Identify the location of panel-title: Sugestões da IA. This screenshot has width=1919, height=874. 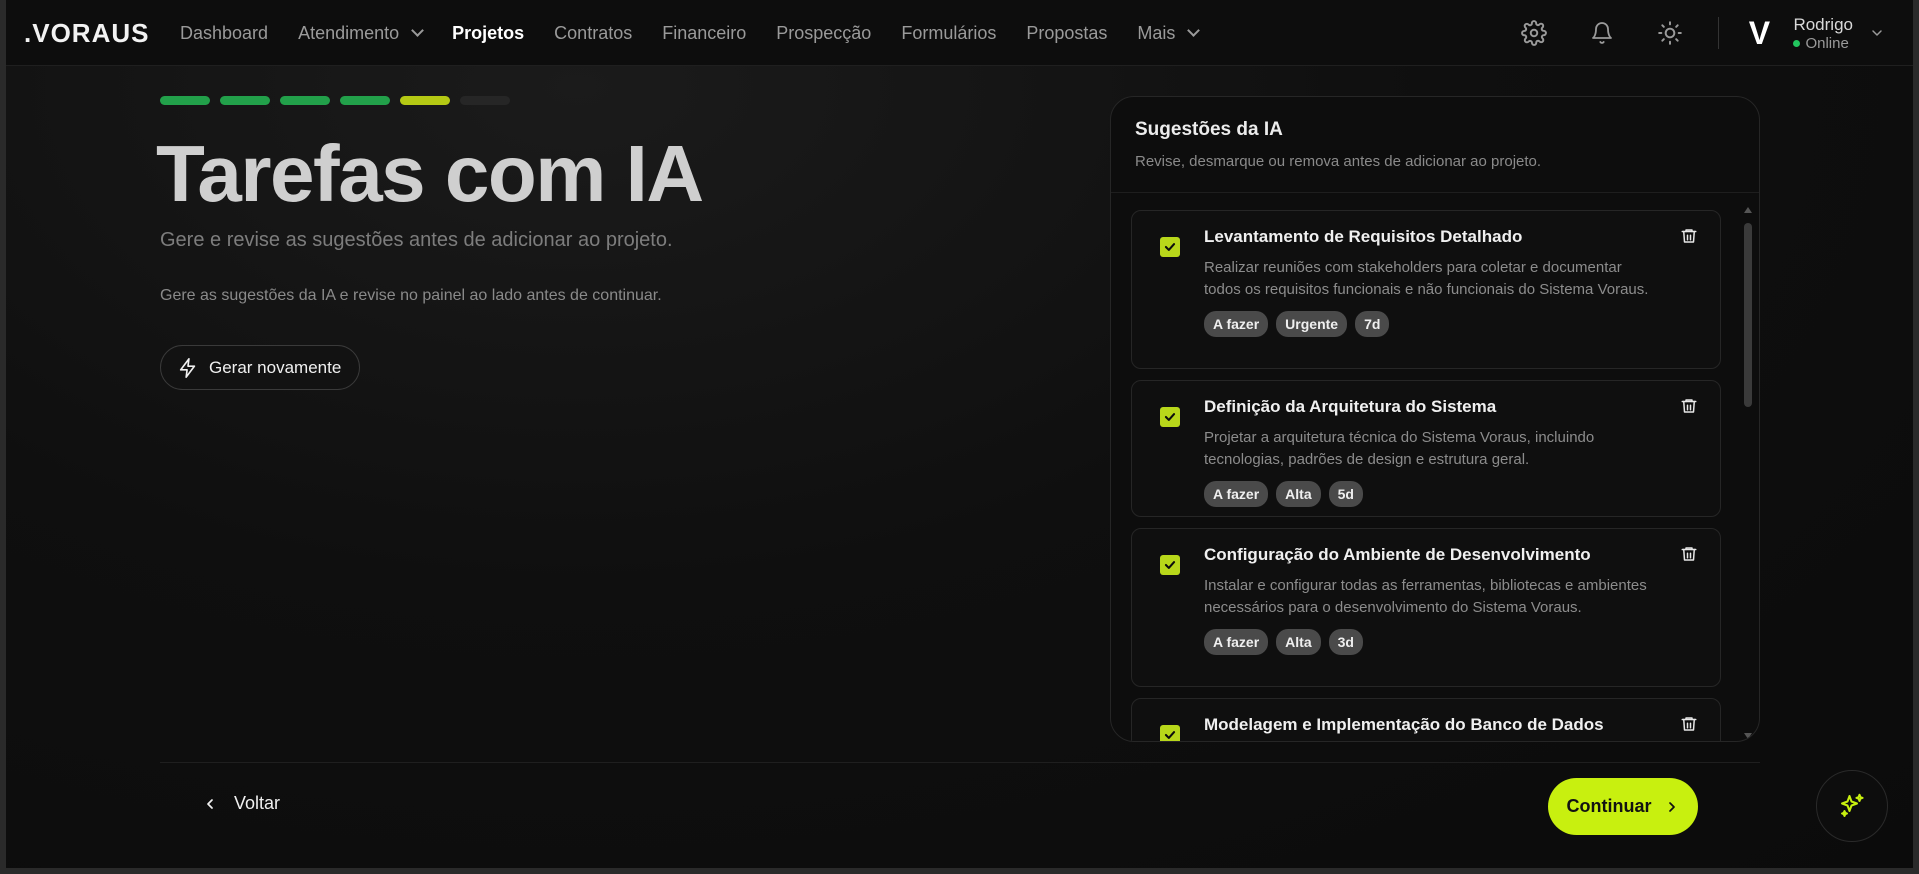
(1209, 129).